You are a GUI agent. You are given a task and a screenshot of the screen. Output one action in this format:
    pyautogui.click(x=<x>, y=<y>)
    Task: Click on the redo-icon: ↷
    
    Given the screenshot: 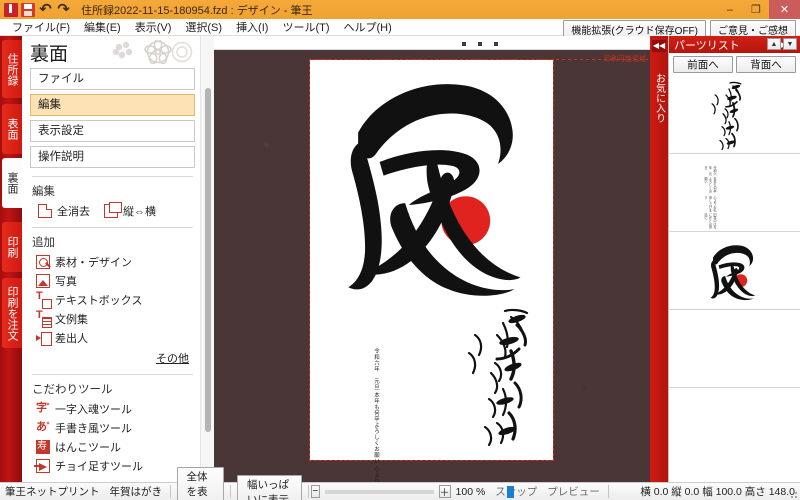 What is the action you would take?
    pyautogui.click(x=63, y=9)
    